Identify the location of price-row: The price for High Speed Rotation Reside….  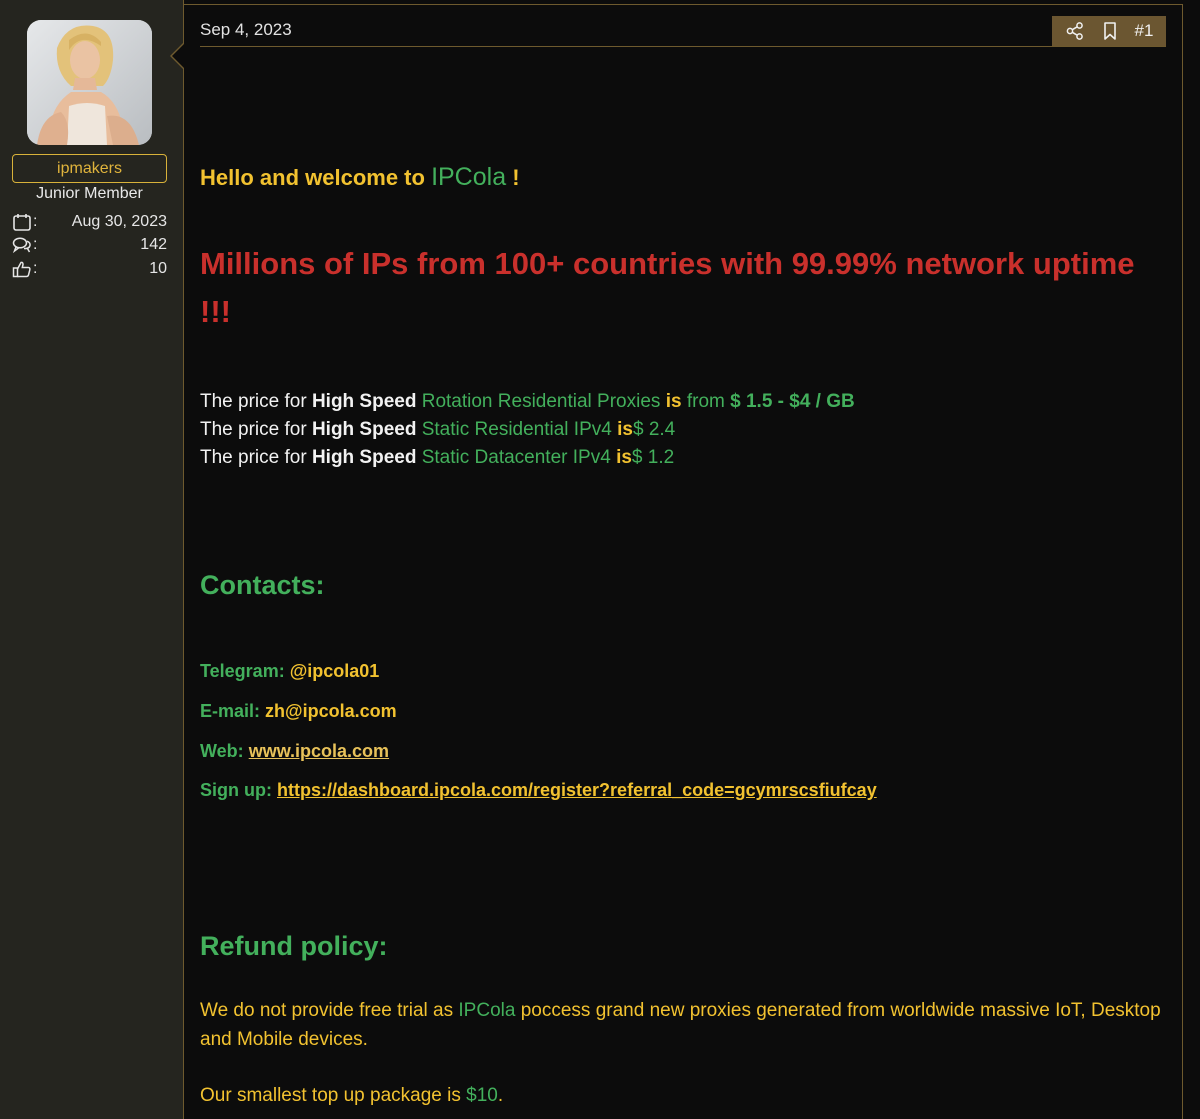
(527, 402).